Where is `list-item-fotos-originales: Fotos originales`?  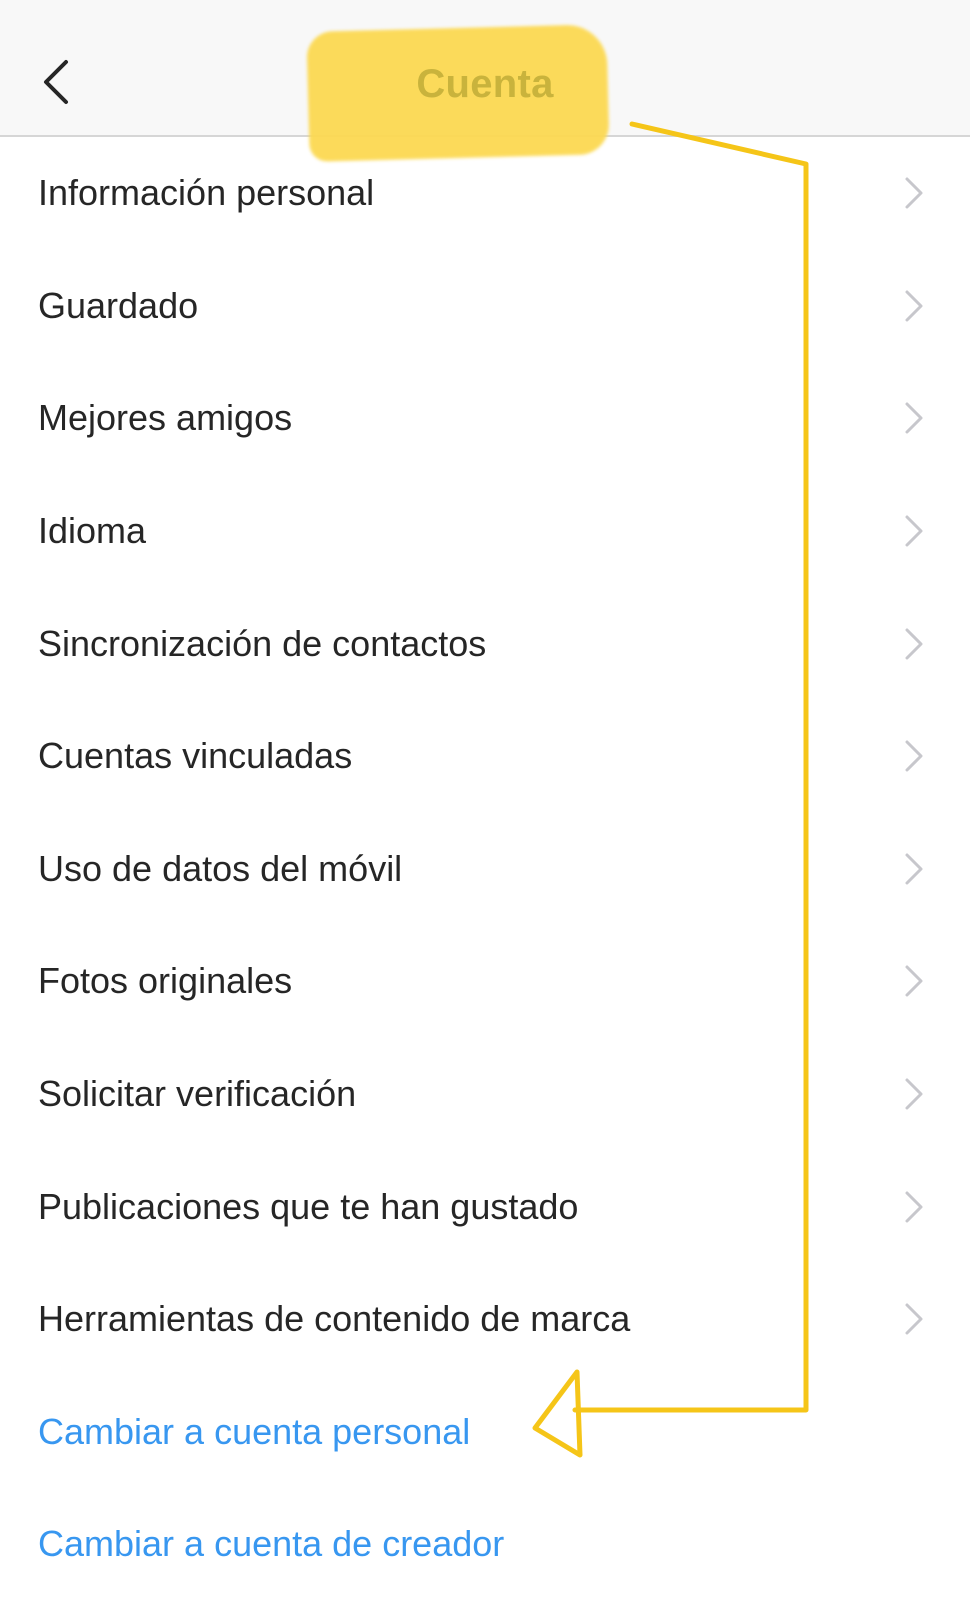
list-item-fotos-originales: Fotos originales is located at coordinates (485, 981).